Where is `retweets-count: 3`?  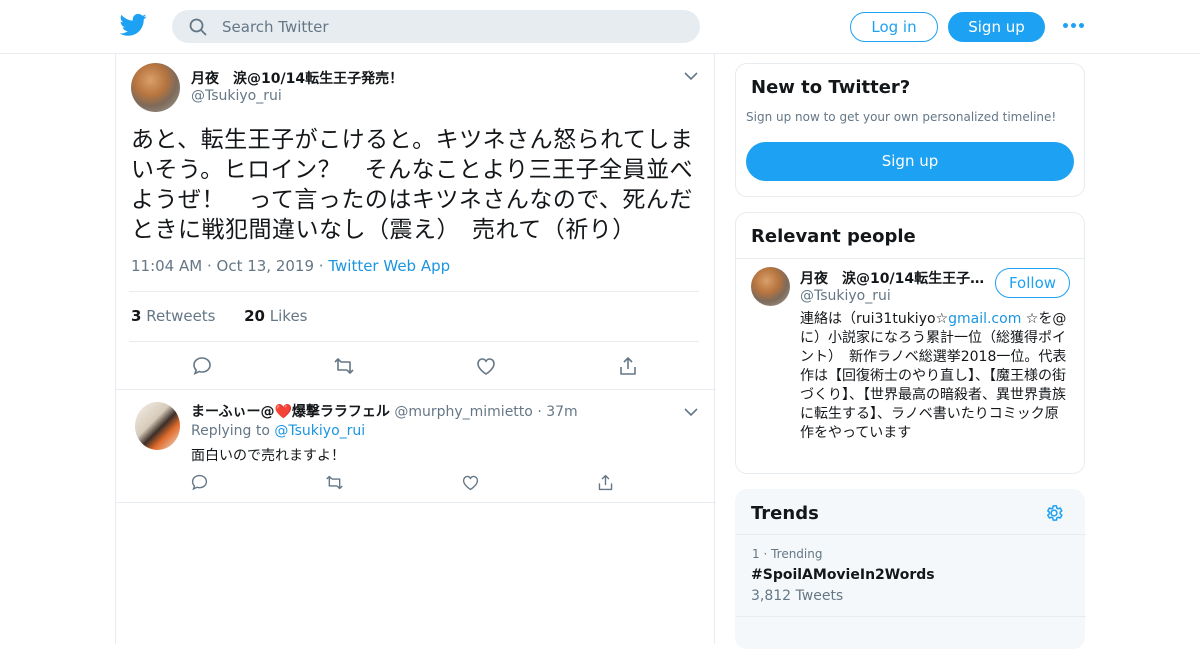
retweets-count: 3 is located at coordinates (136, 316).